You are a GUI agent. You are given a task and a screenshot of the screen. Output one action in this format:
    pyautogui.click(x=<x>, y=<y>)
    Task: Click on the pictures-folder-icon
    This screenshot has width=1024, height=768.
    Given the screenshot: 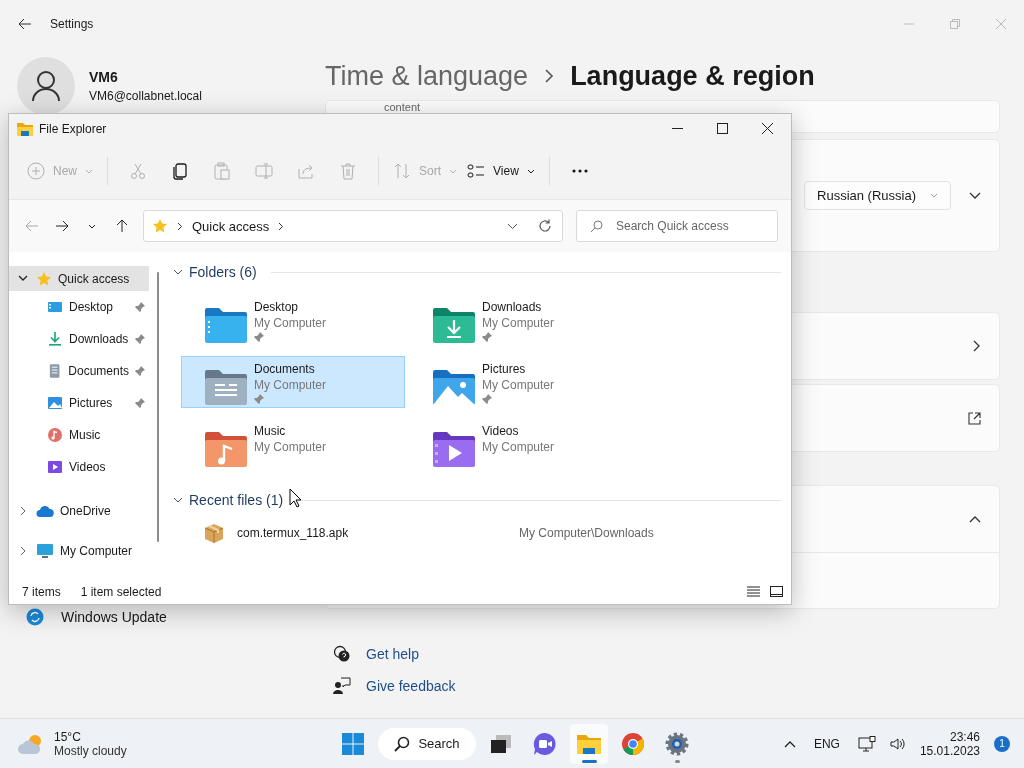 What is the action you would take?
    pyautogui.click(x=454, y=387)
    